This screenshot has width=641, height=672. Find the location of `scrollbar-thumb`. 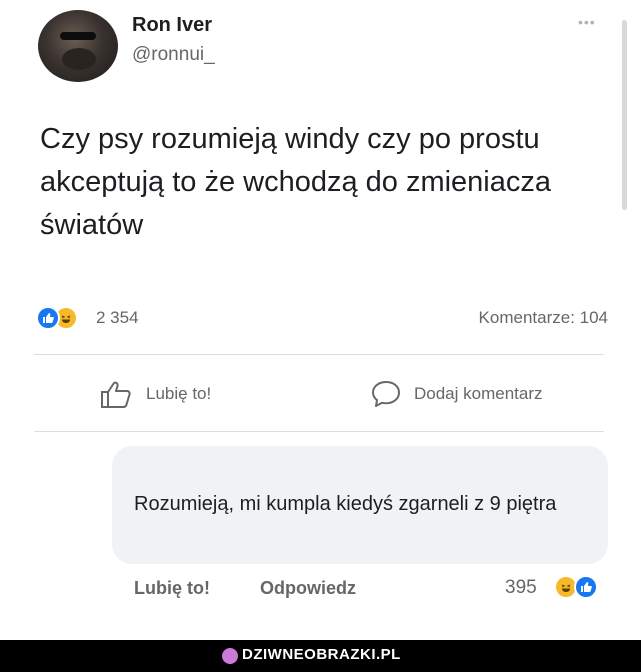

scrollbar-thumb is located at coordinates (624, 115).